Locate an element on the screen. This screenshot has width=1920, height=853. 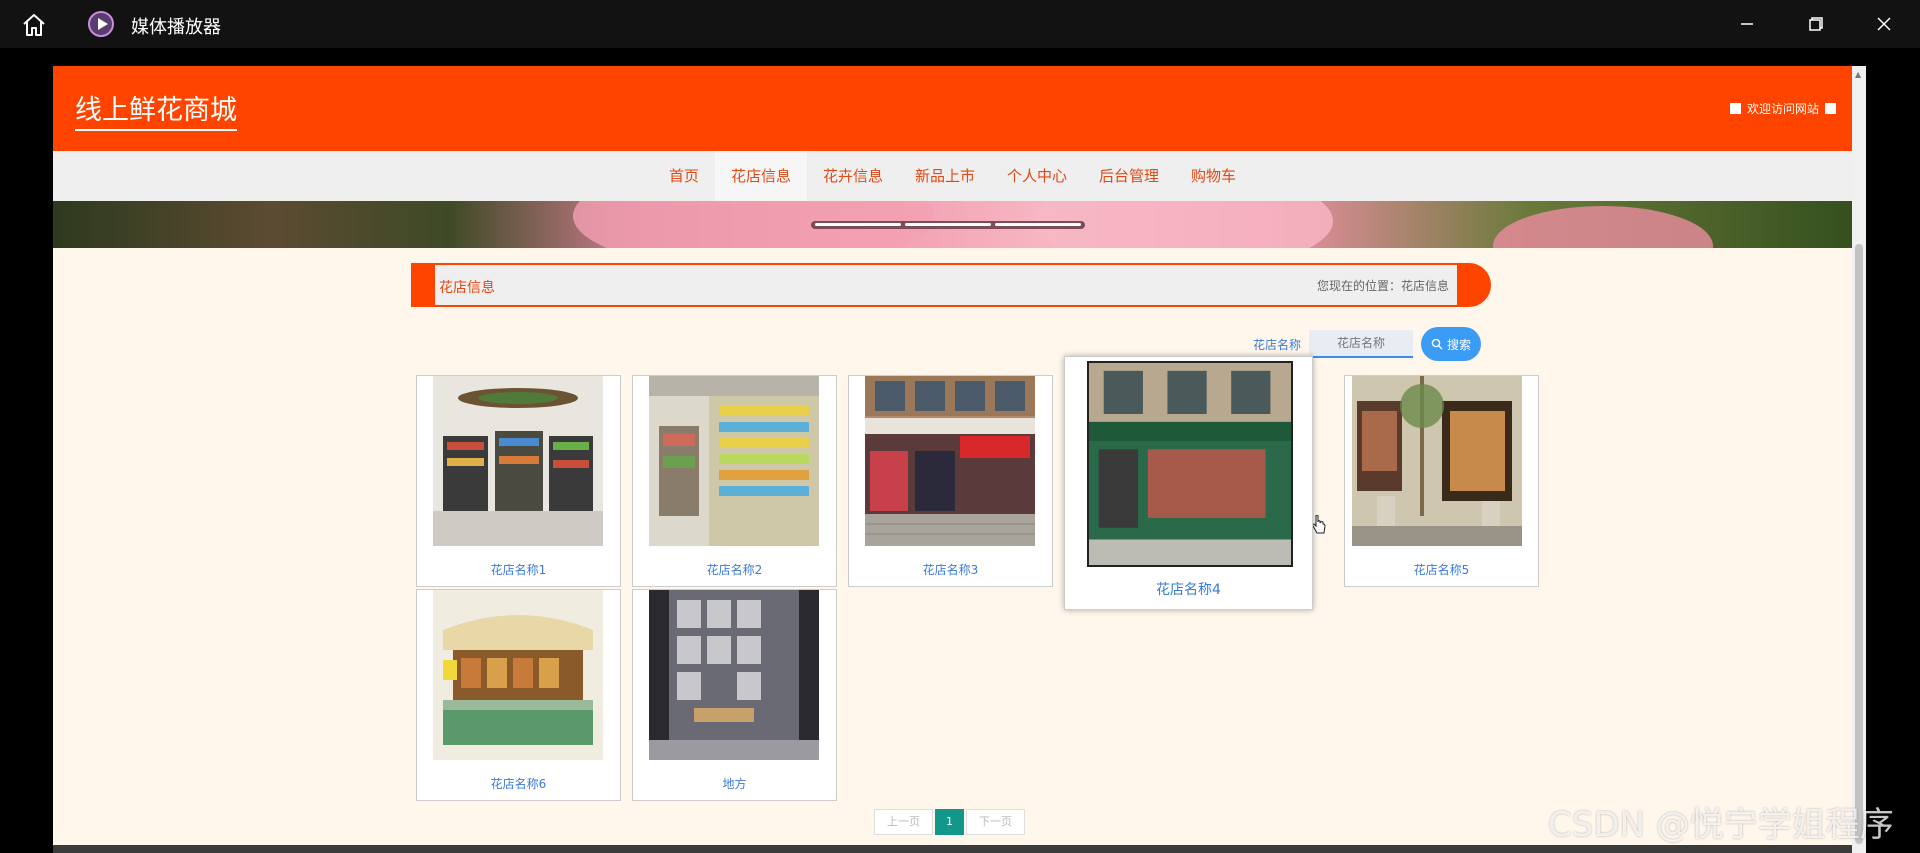
next-page-button: 下一页 is located at coordinates (995, 822).